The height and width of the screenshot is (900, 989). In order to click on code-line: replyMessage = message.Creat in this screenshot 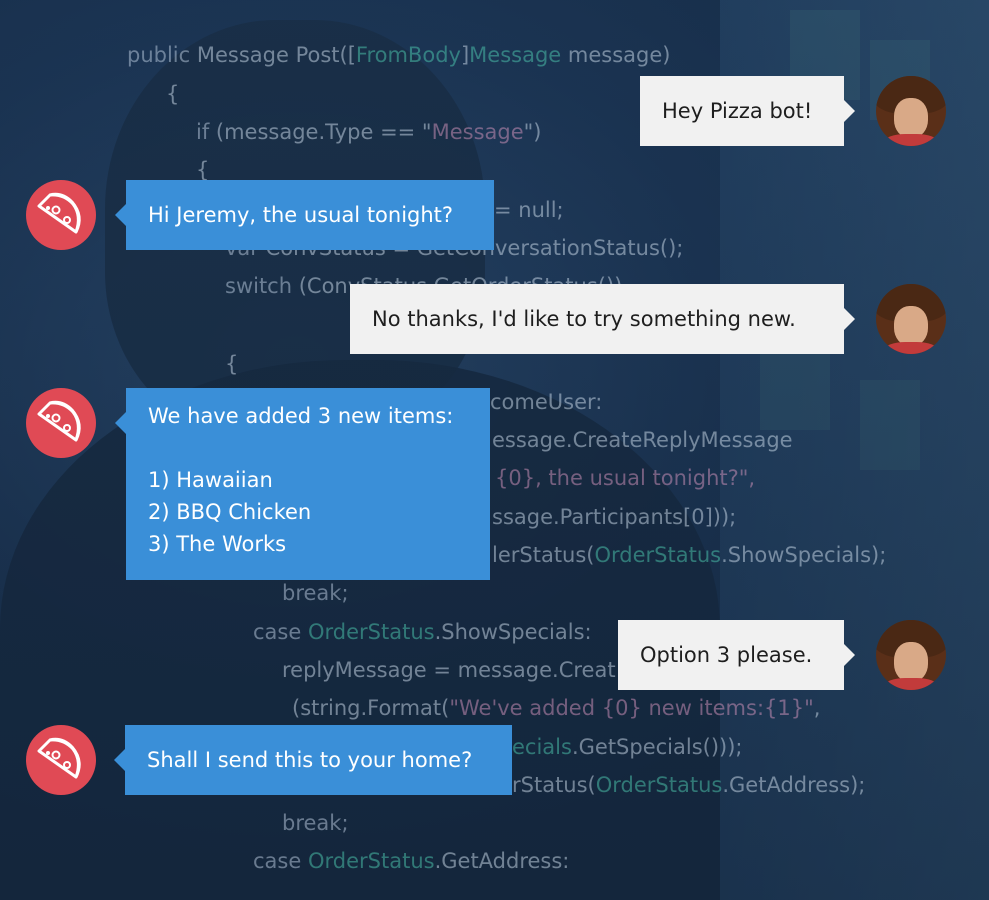, I will do `click(449, 670)`.